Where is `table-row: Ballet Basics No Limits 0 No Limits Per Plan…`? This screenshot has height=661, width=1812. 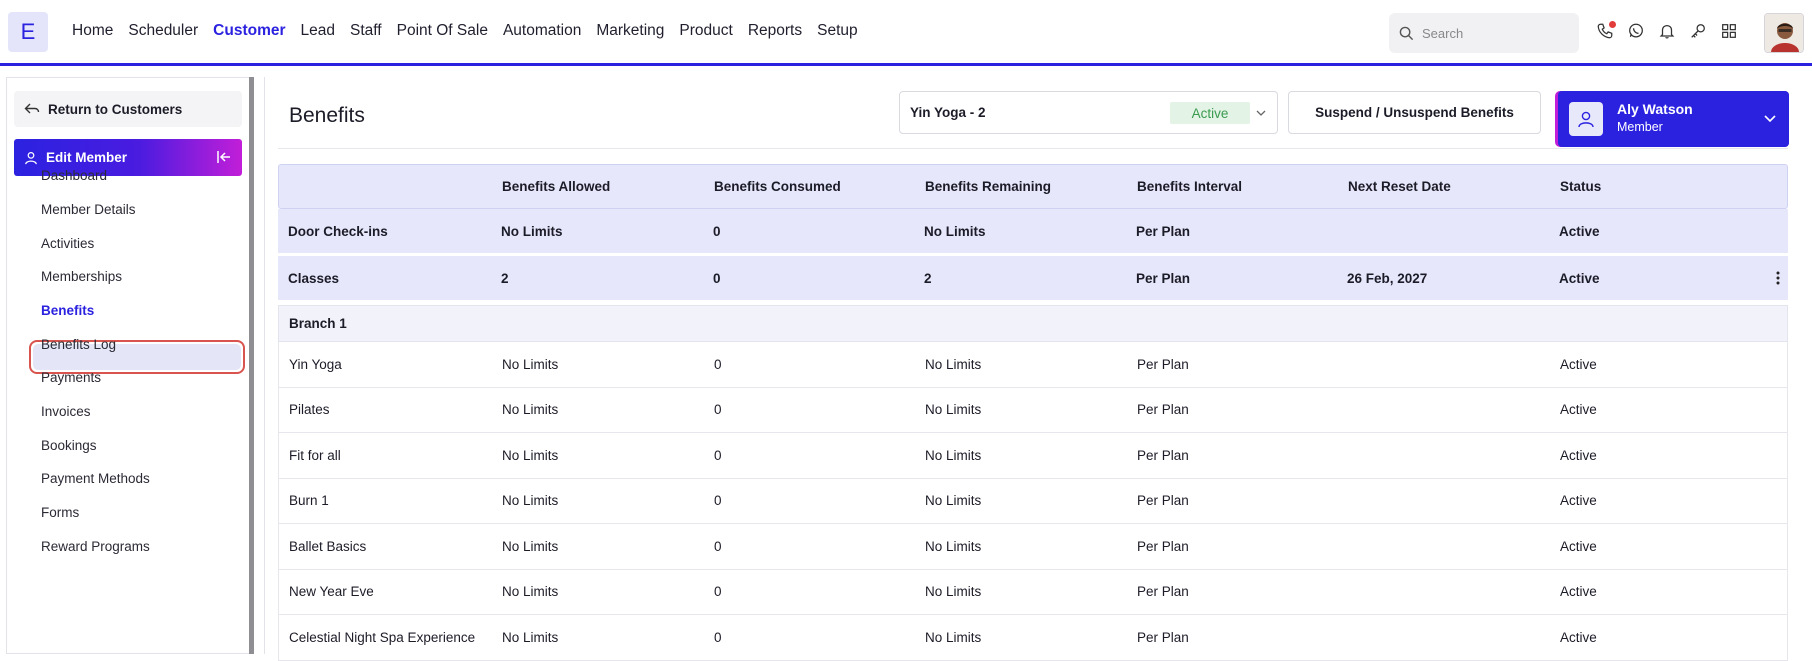
table-row: Ballet Basics No Limits 0 No Limits Per Plan… is located at coordinates (1033, 547).